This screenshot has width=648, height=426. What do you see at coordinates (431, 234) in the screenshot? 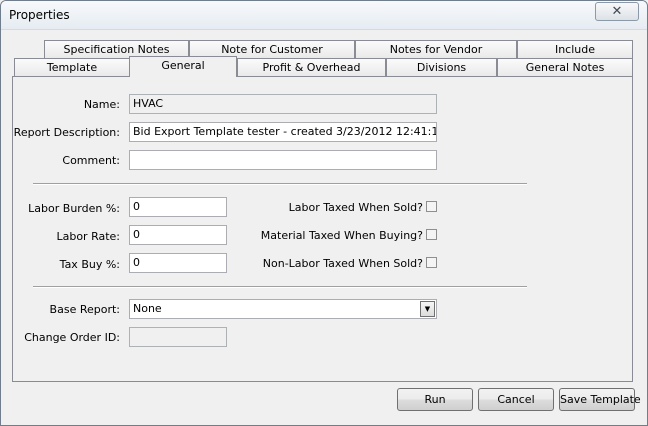
I see `material-taxed-checkbox` at bounding box center [431, 234].